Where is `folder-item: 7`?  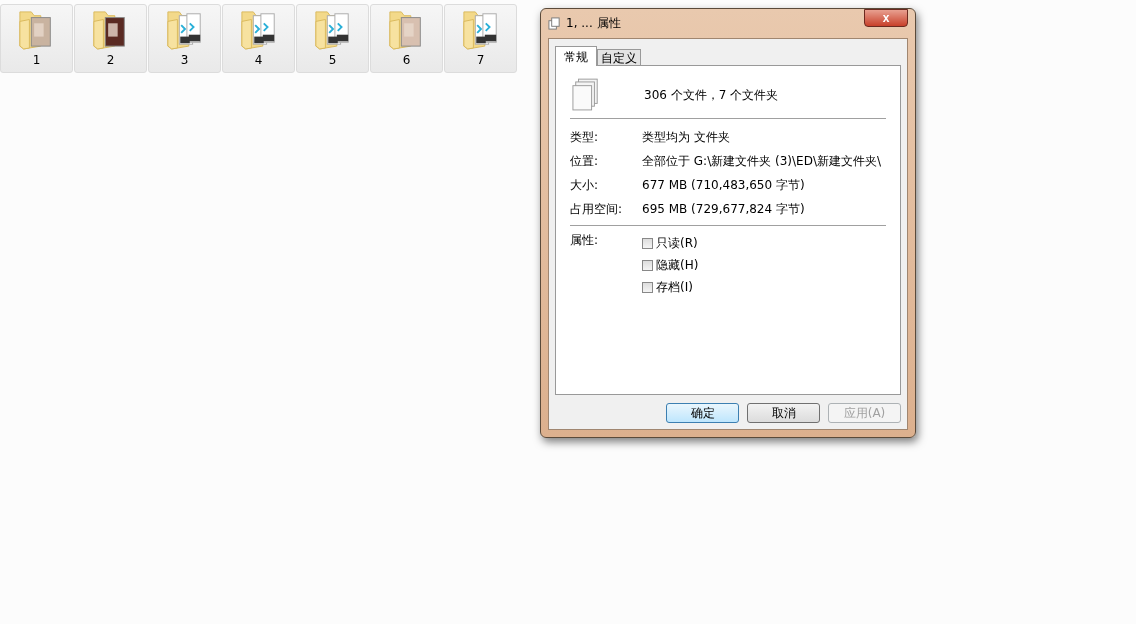
folder-item: 7 is located at coordinates (480, 38).